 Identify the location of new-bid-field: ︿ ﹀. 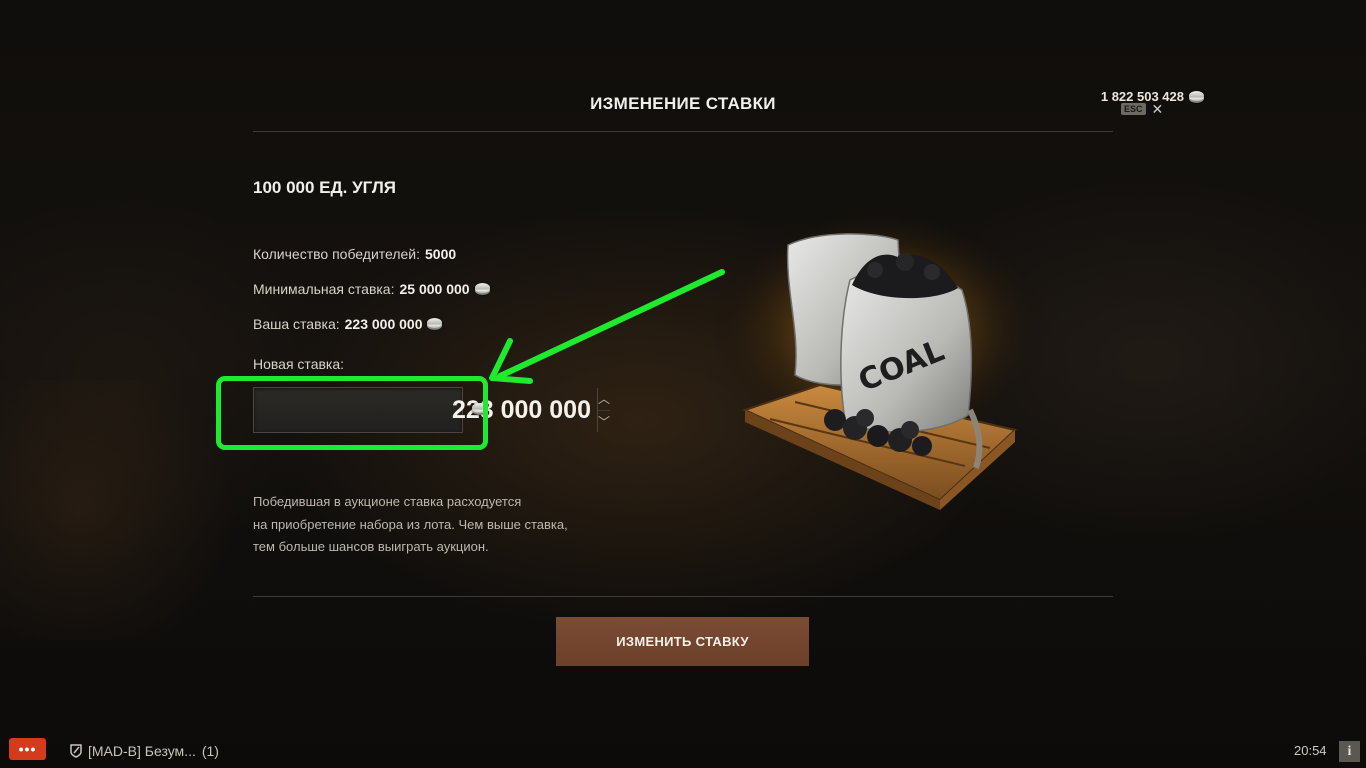
(432, 410).